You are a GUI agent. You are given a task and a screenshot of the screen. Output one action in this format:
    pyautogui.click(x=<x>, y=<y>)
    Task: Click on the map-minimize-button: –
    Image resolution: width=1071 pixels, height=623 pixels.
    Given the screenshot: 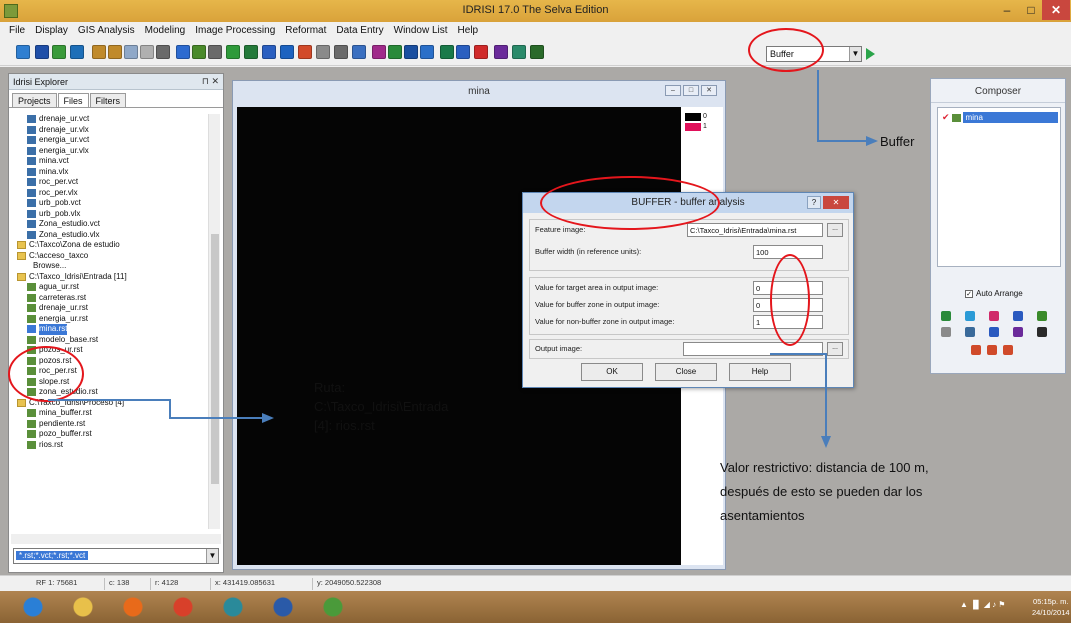 What is the action you would take?
    pyautogui.click(x=673, y=90)
    